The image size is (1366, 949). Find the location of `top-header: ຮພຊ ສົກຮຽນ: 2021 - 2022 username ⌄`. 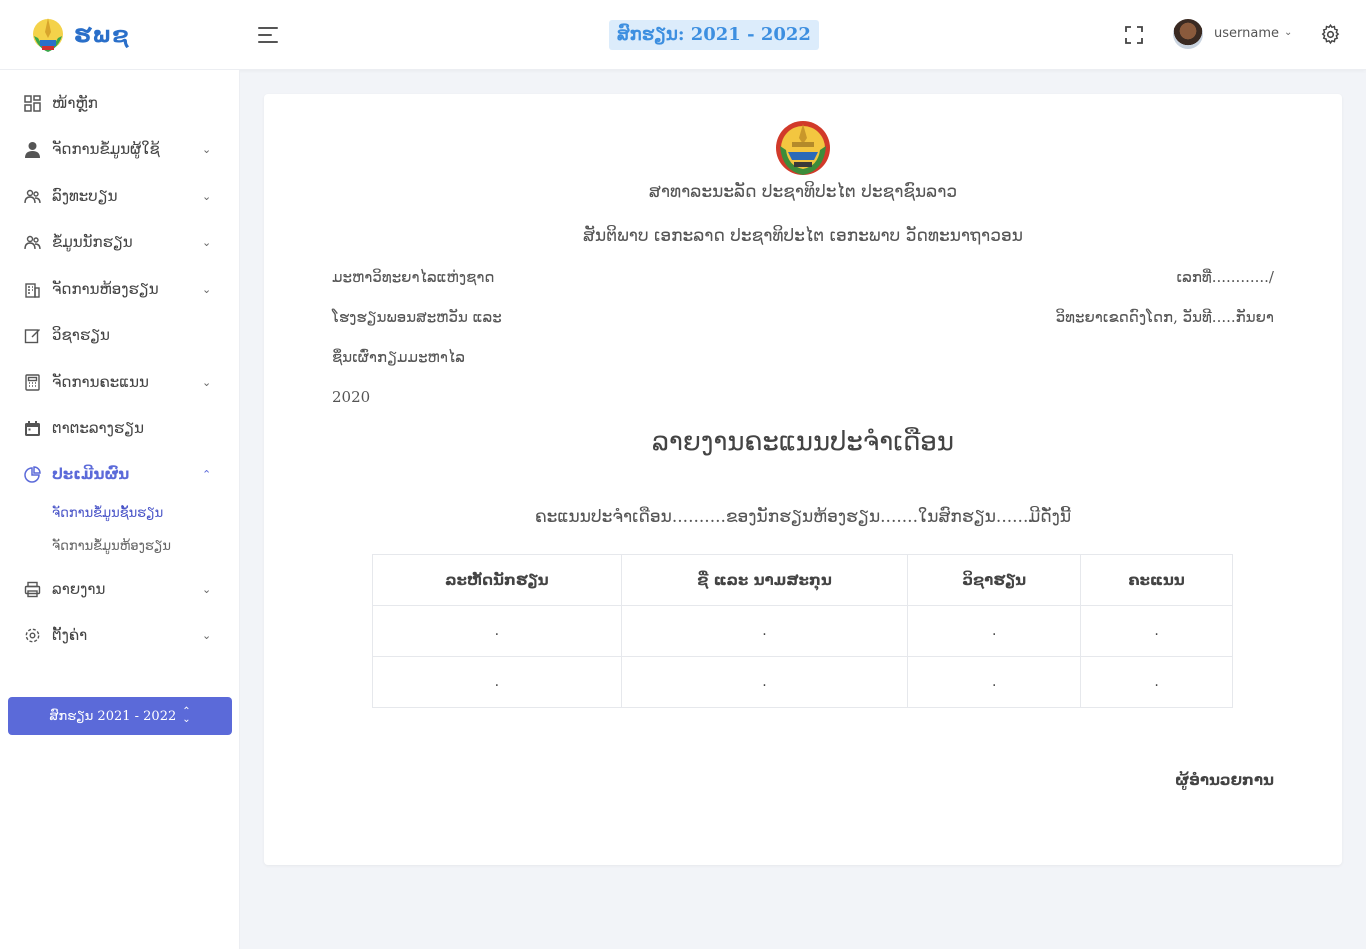

top-header: ຮພຊ ສົກຮຽນ: 2021 - 2022 username ⌄ is located at coordinates (683, 35).